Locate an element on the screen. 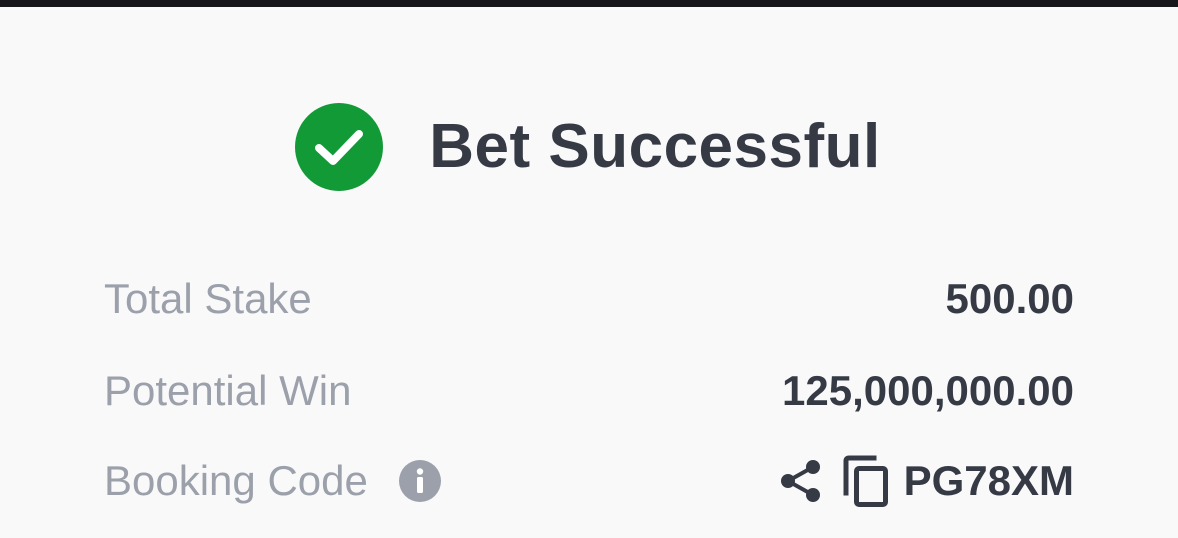 This screenshot has width=1178, height=538. potential-win-value: 125,000,000.00 is located at coordinates (928, 390).